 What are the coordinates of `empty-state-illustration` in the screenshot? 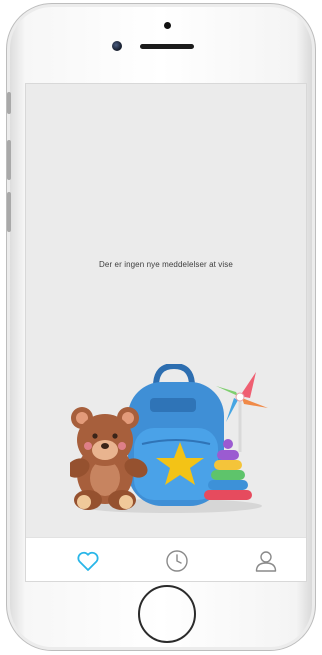 It's located at (169, 438).